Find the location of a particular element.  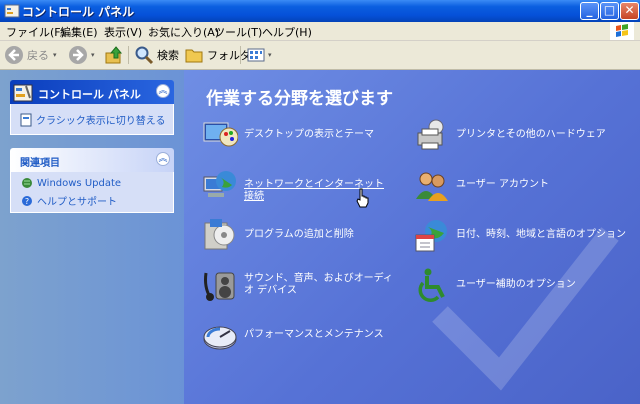

menu-file: ファイル(F) is located at coordinates (35, 32).